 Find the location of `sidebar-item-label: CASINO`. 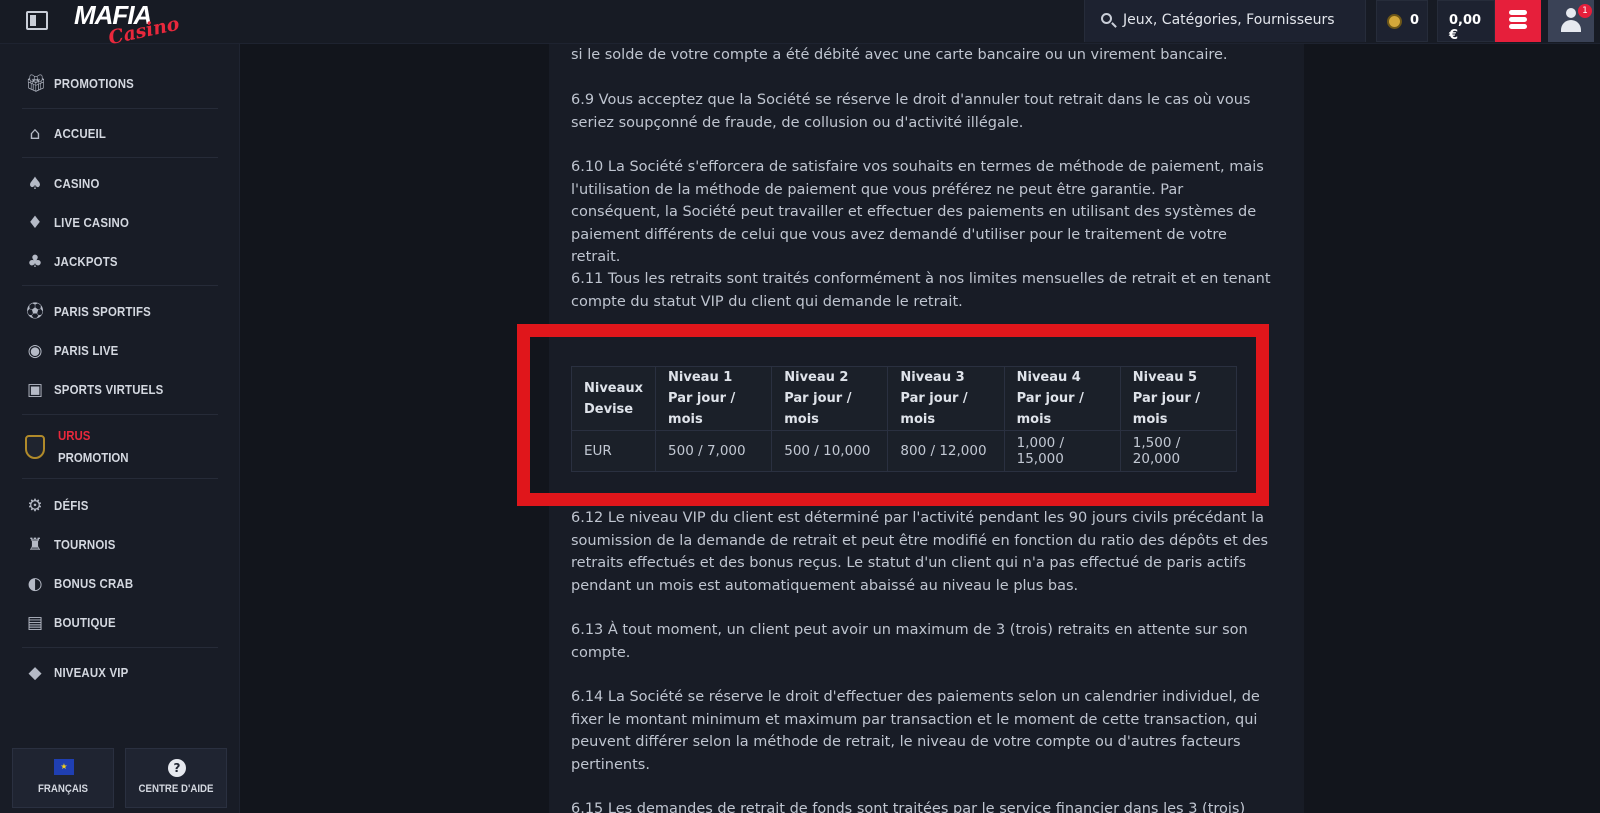

sidebar-item-label: CASINO is located at coordinates (77, 183).